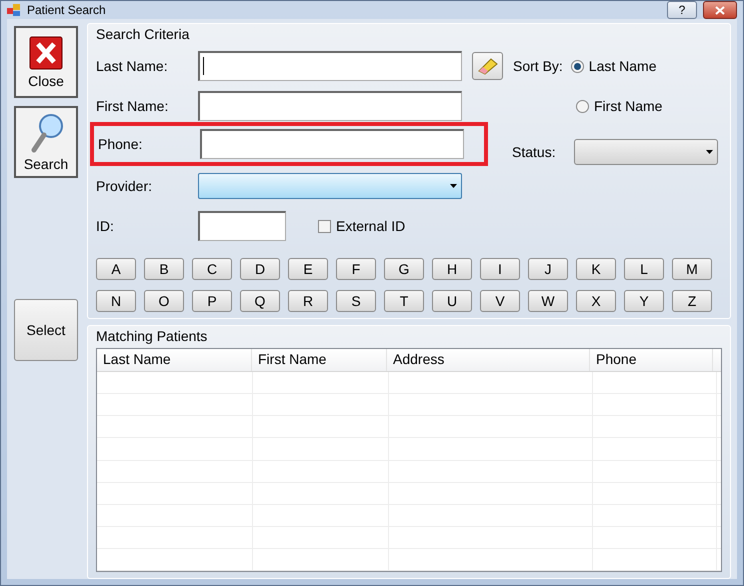 The height and width of the screenshot is (586, 744). What do you see at coordinates (404, 269) in the screenshot?
I see `letter-button: G` at bounding box center [404, 269].